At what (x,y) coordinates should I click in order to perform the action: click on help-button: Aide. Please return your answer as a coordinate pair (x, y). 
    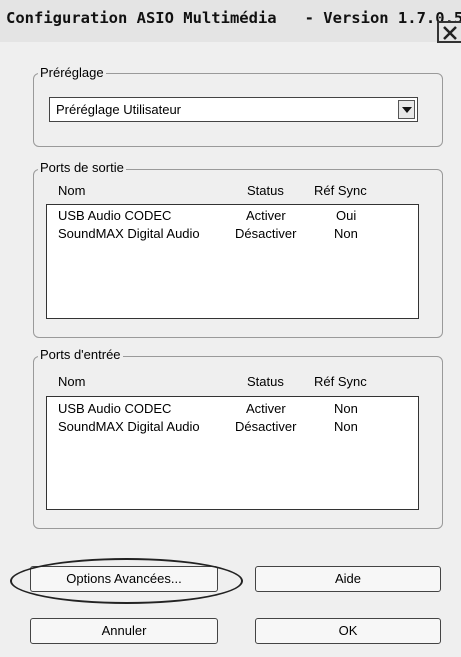
    Looking at the image, I should click on (348, 579).